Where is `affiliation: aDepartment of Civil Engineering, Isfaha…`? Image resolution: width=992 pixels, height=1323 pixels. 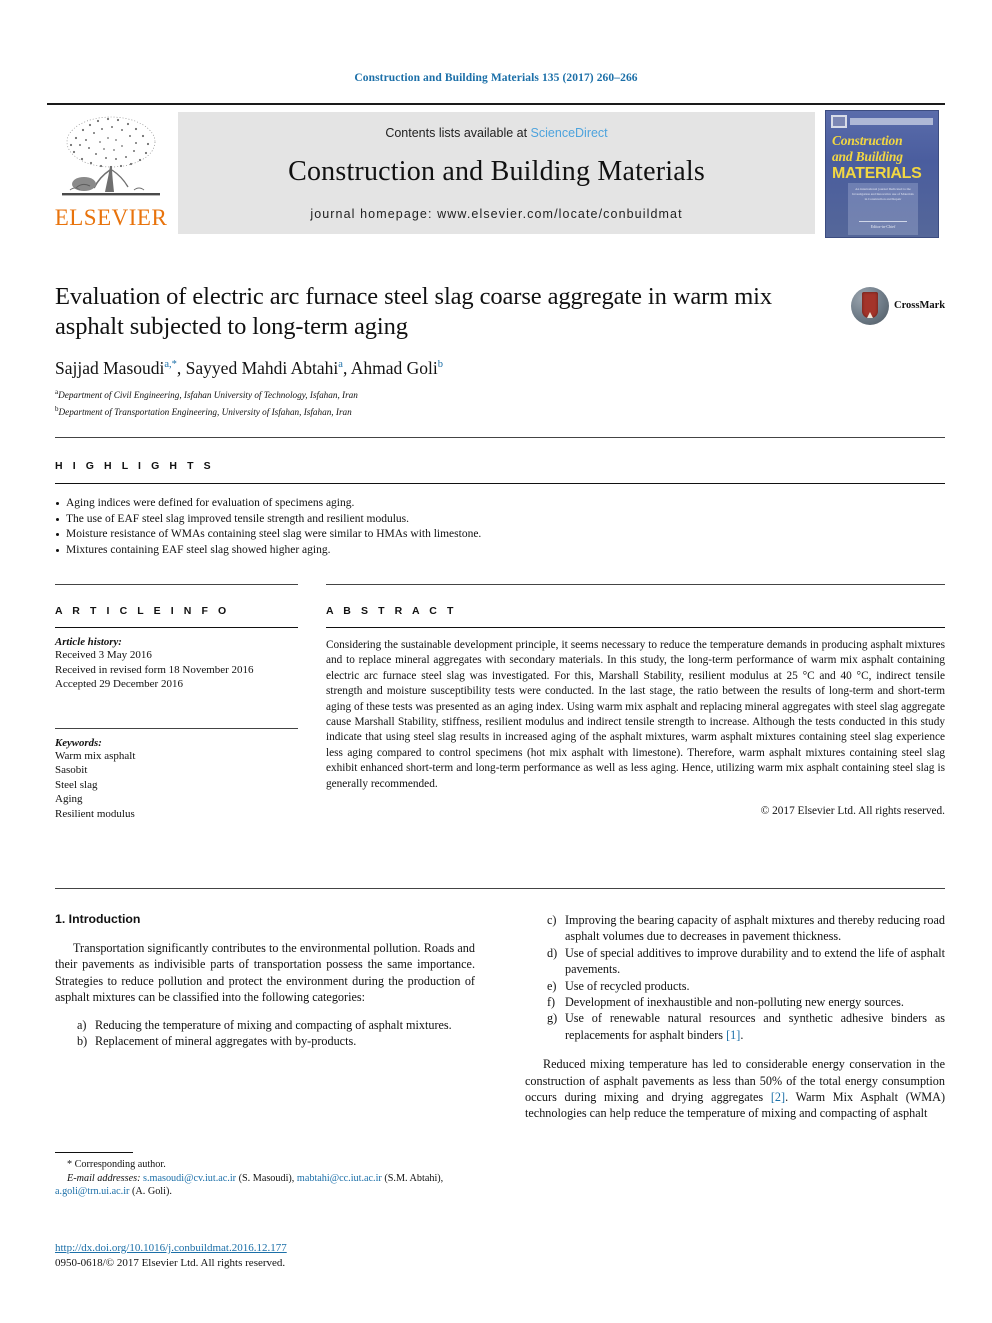
affiliation: aDepartment of Civil Engineering, Isfaha… is located at coordinates (450, 394).